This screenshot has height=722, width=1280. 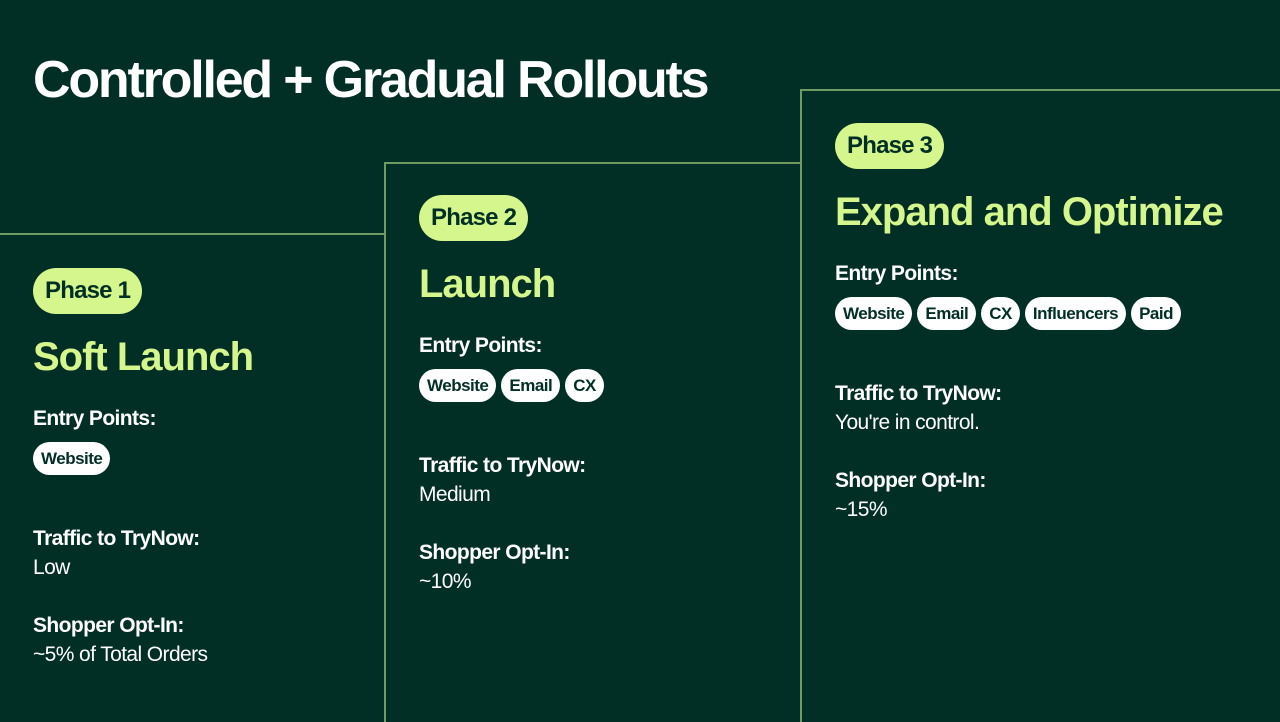 What do you see at coordinates (455, 494) in the screenshot?
I see `traffic-value: Medium` at bounding box center [455, 494].